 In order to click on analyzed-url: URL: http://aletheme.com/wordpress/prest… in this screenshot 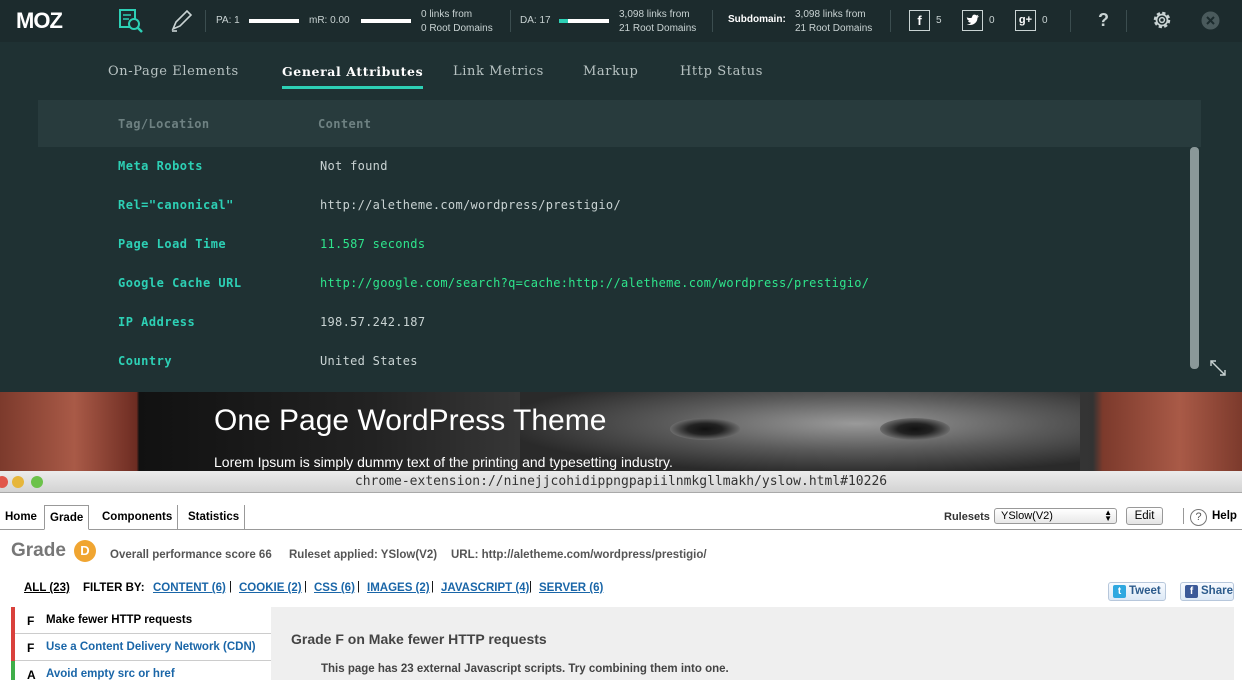, I will do `click(579, 555)`.